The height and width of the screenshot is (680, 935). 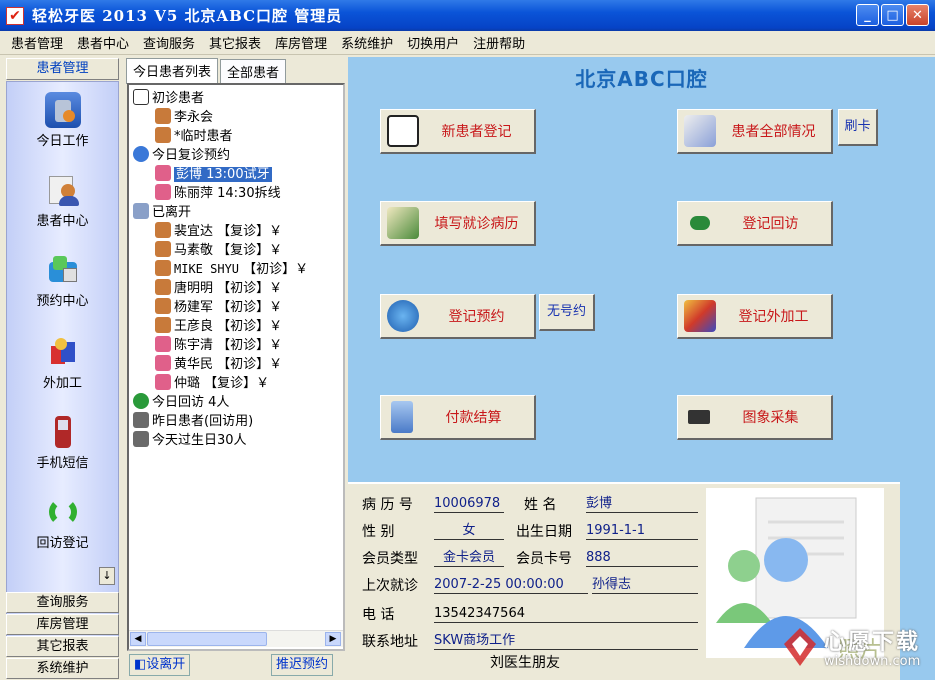 I want to click on tree-node-birthday: 今天过生日30人, so click(x=190, y=440).